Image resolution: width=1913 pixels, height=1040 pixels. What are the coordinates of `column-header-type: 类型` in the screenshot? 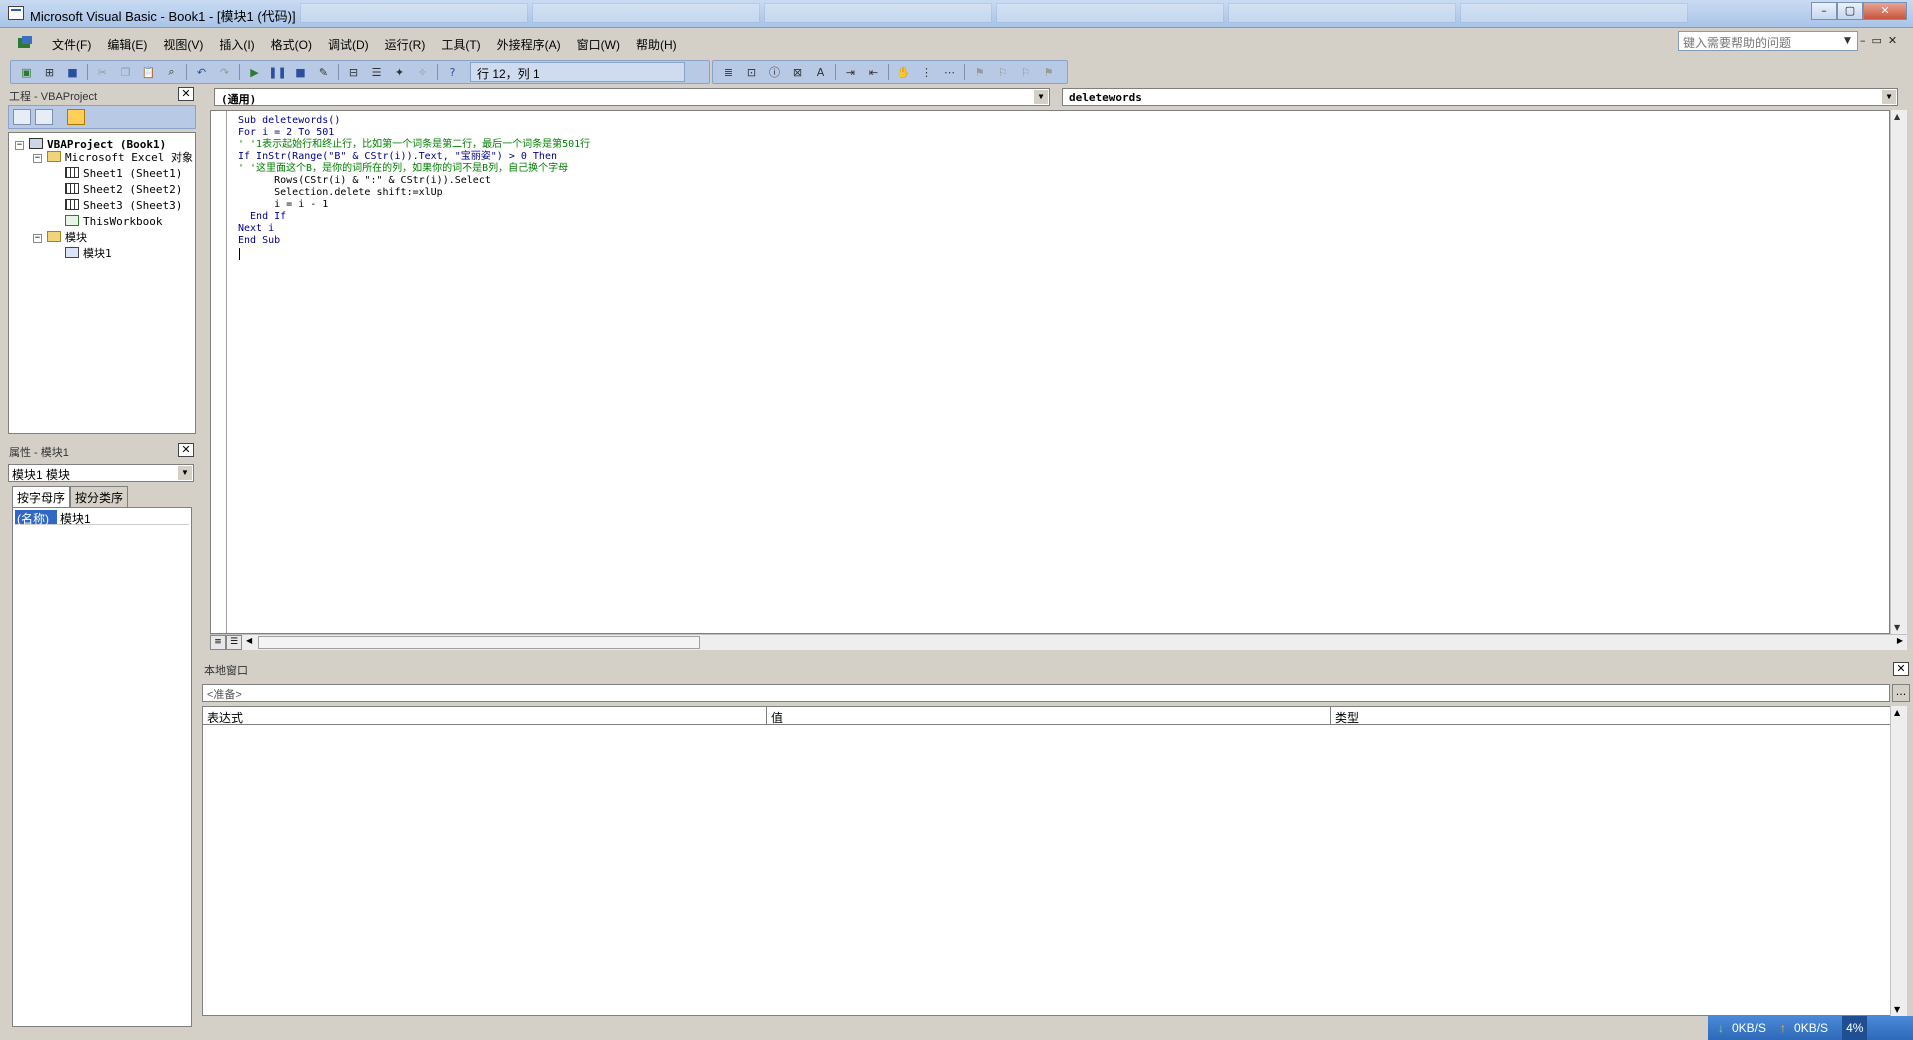 It's located at (1618, 716).